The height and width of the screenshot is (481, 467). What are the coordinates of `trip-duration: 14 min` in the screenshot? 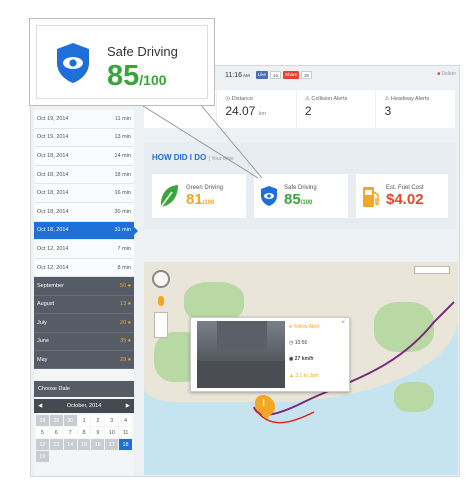 It's located at (122, 155).